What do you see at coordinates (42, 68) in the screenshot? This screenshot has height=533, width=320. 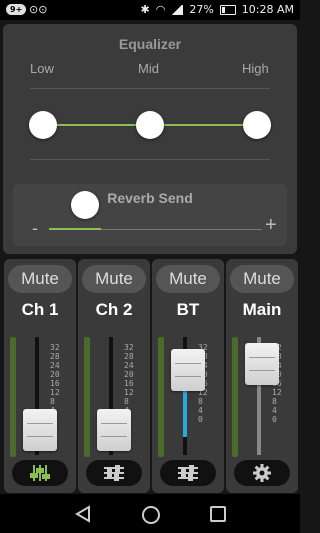 I see `eq-label-low: Low` at bounding box center [42, 68].